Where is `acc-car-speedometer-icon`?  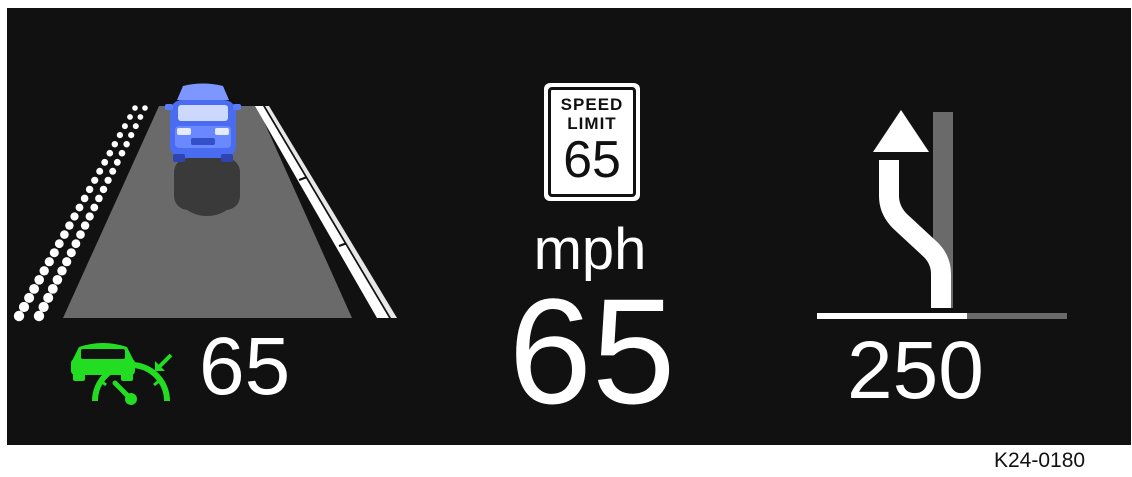 acc-car-speedometer-icon is located at coordinates (122, 374).